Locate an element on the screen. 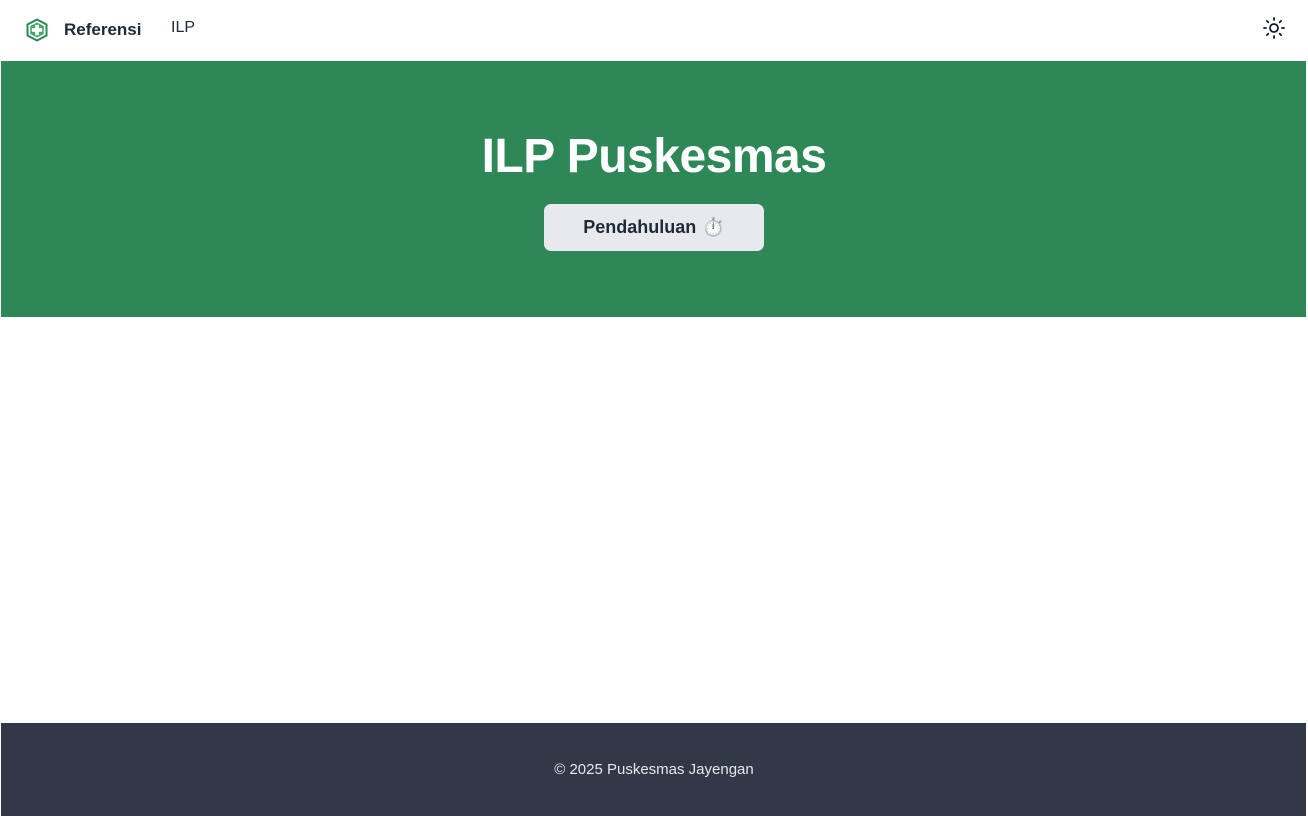 Image resolution: width=1308 pixels, height=816 pixels. pendahuluan-button: Pendahuluan ⏱️ is located at coordinates (654, 227).